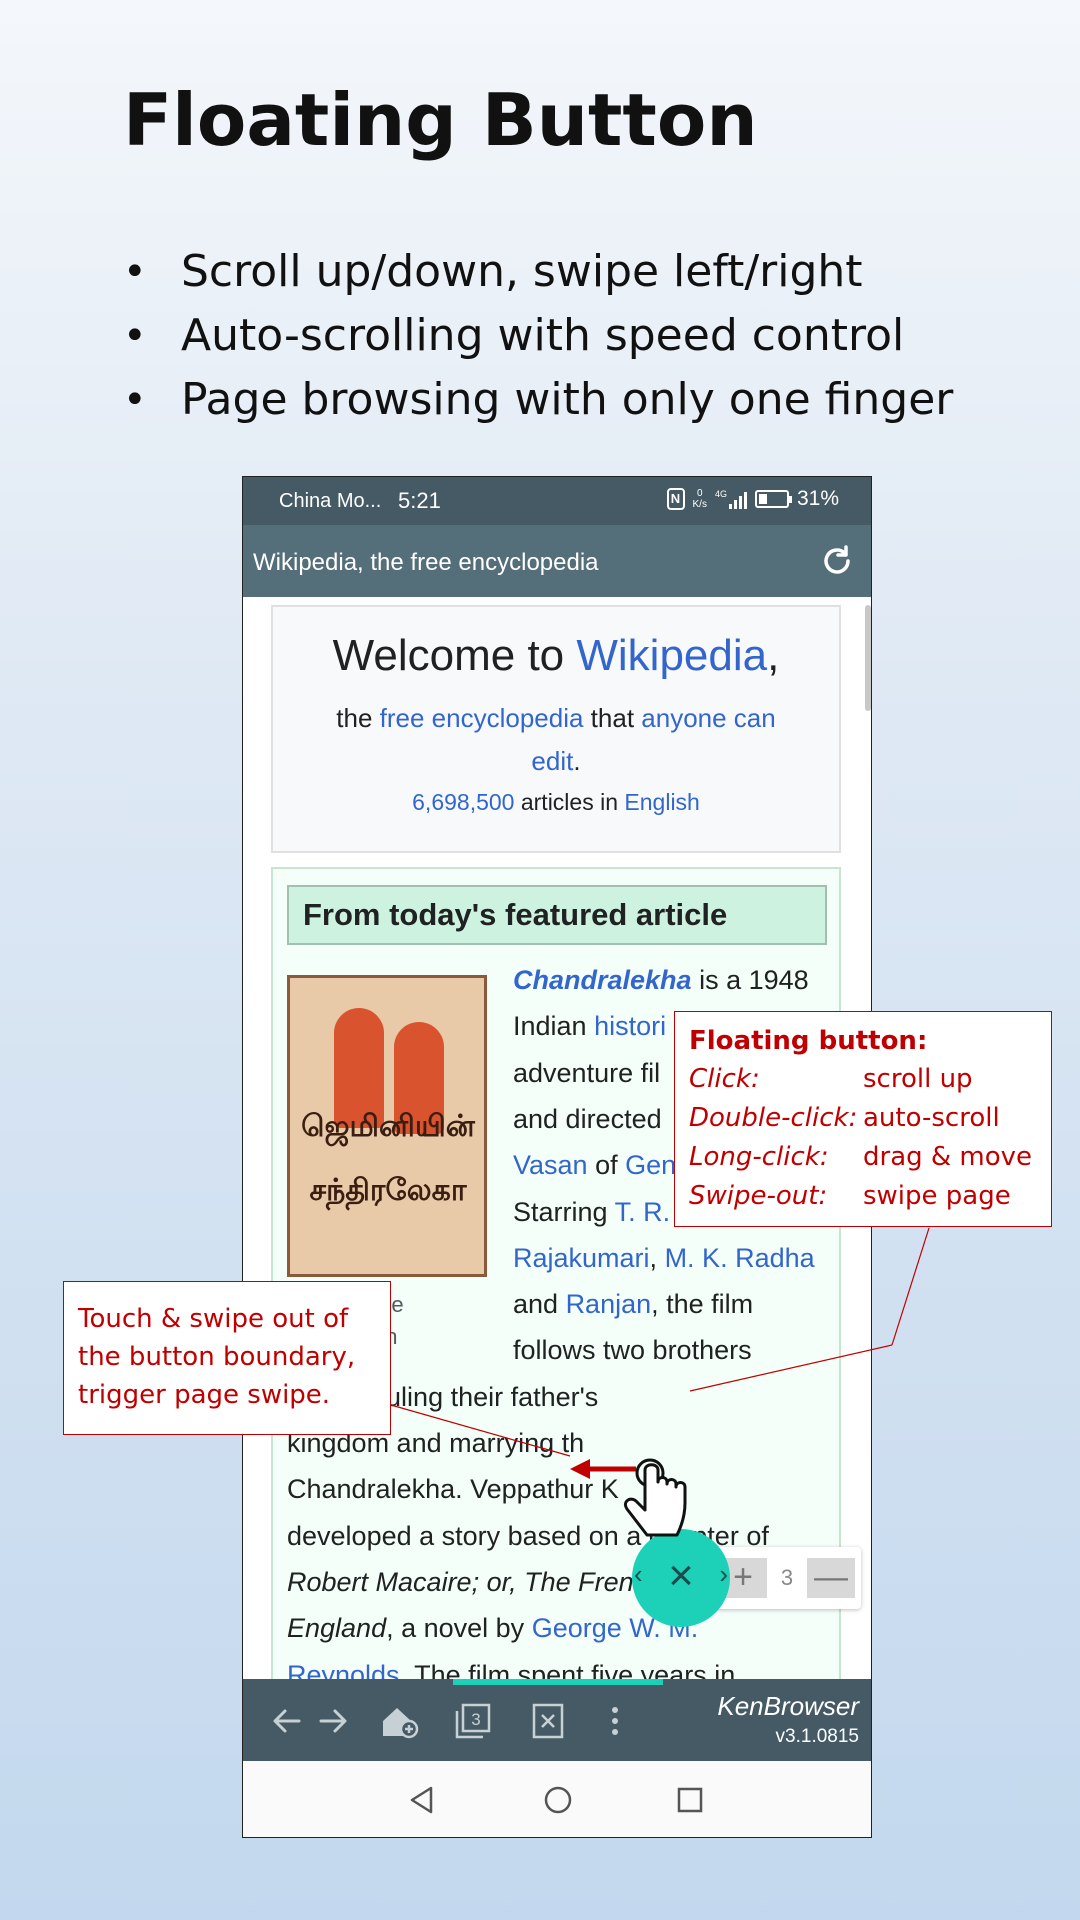 This screenshot has width=1080, height=1920. Describe the element at coordinates (552, 761) in the screenshot. I see `edit-link: edit` at that location.